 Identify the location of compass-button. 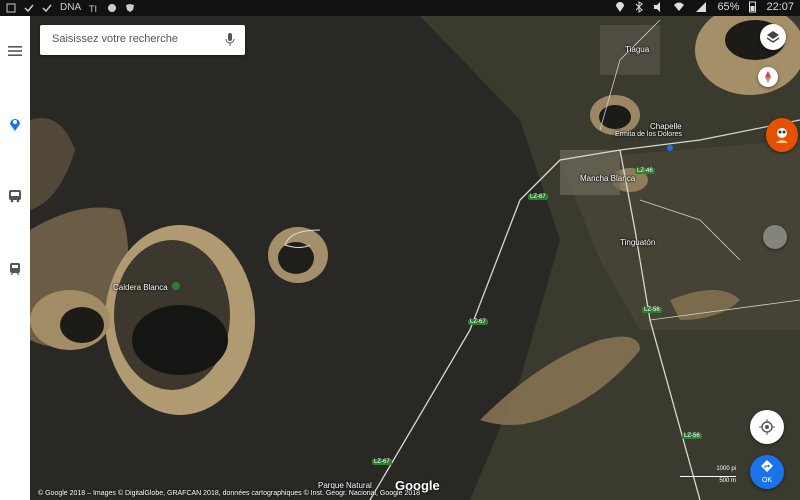
(768, 77).